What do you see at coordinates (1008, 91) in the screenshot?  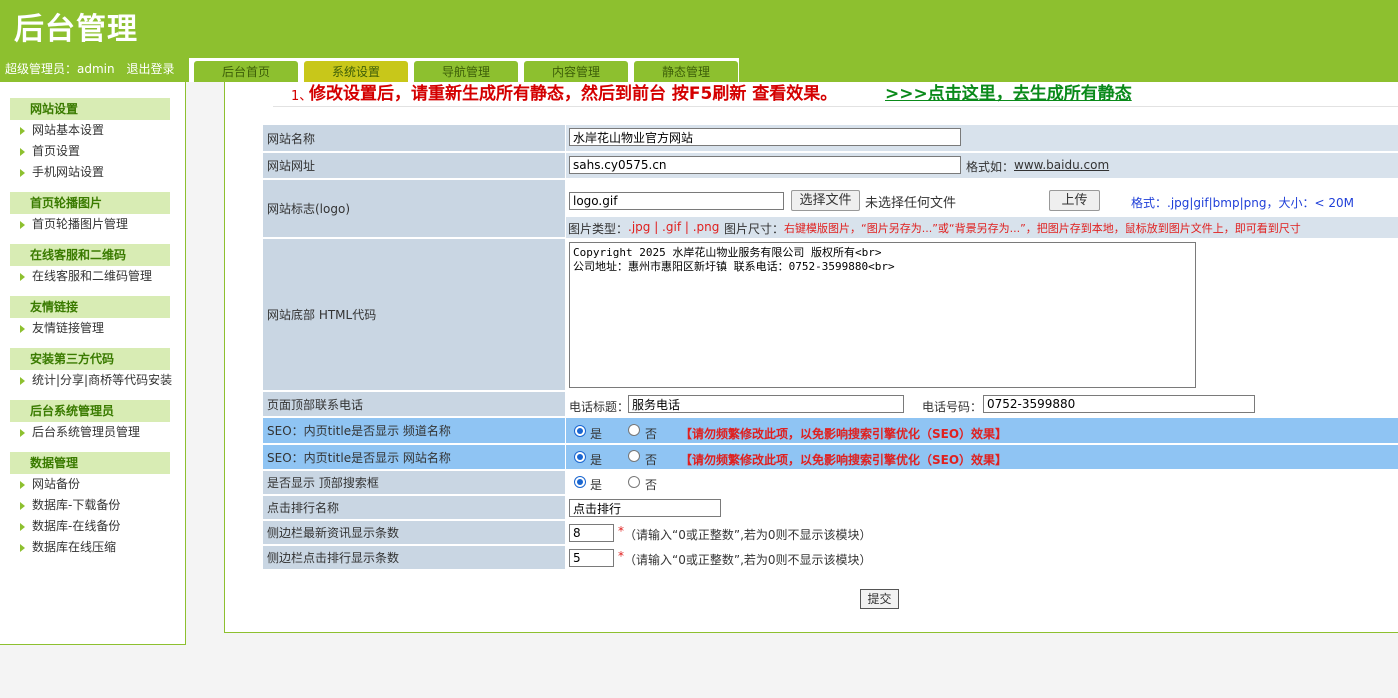 I see `generate-static-link: >>>点击这里，去生成所有静态` at bounding box center [1008, 91].